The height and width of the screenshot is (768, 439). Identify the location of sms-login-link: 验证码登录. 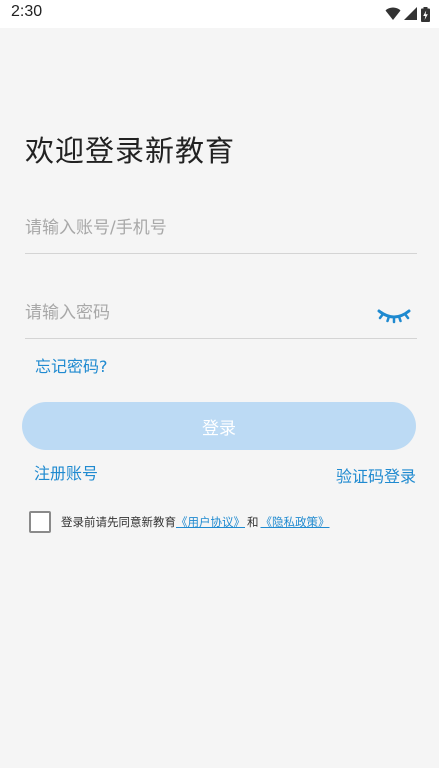
(376, 475).